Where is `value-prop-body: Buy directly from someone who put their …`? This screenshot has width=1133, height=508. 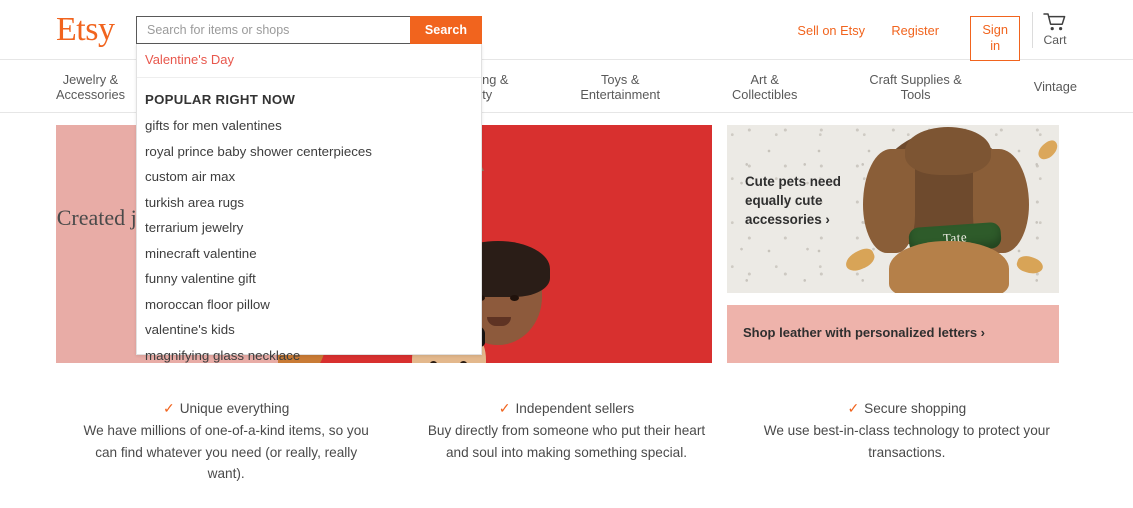
value-prop-body: Buy directly from someone who put their … is located at coordinates (566, 441).